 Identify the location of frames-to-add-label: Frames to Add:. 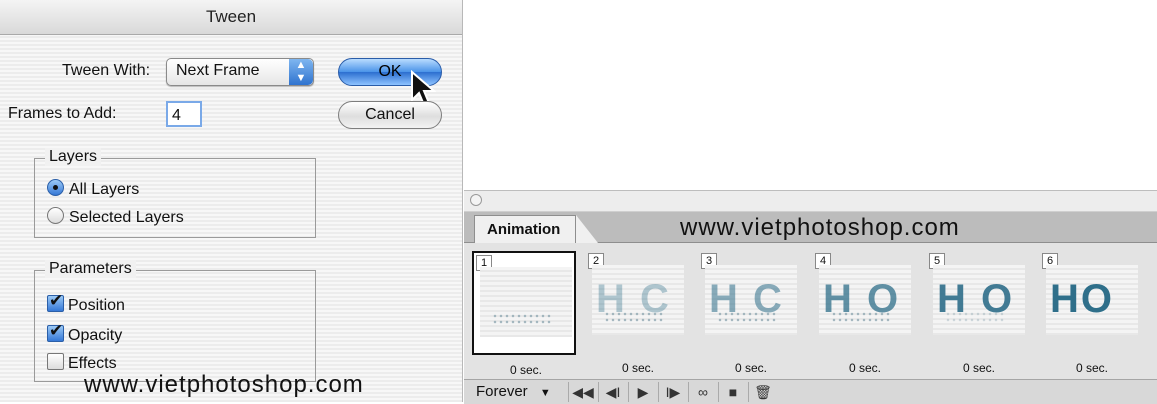
(62, 113).